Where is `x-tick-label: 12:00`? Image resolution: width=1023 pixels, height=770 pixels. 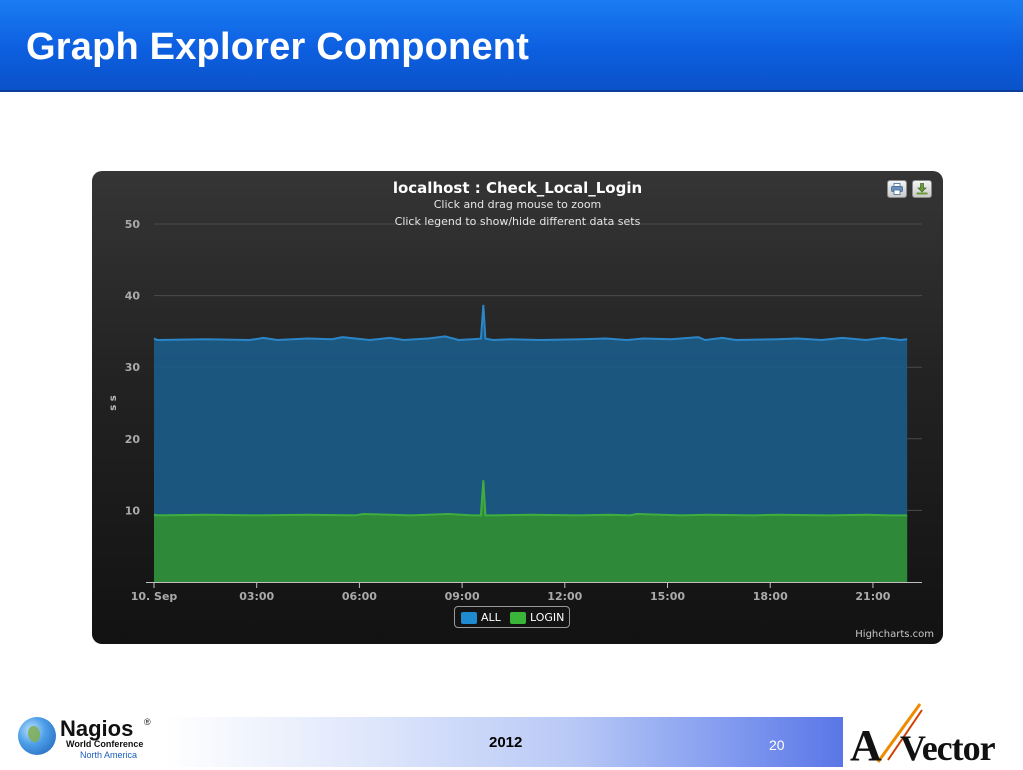
x-tick-label: 12:00 is located at coordinates (564, 596).